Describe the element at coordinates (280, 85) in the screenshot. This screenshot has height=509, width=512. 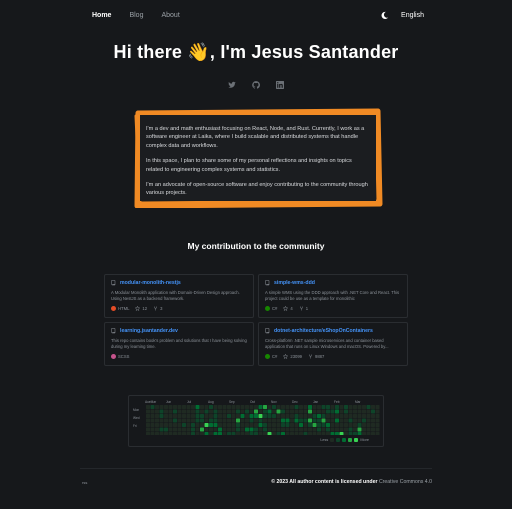
I see `linkedin-icon` at that location.